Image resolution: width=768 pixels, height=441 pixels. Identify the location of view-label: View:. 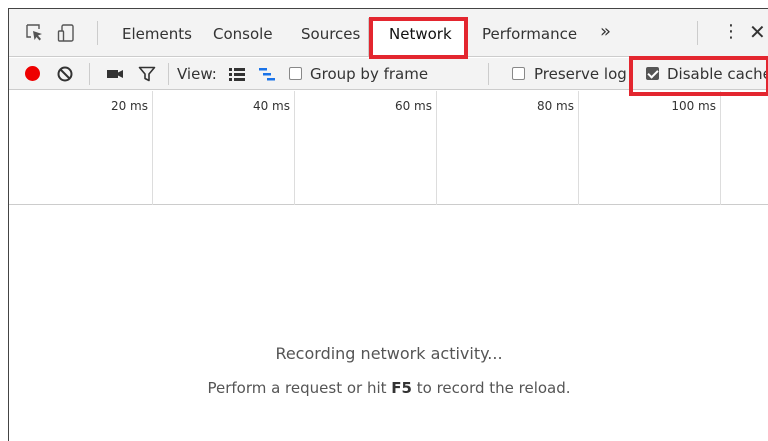
(197, 74).